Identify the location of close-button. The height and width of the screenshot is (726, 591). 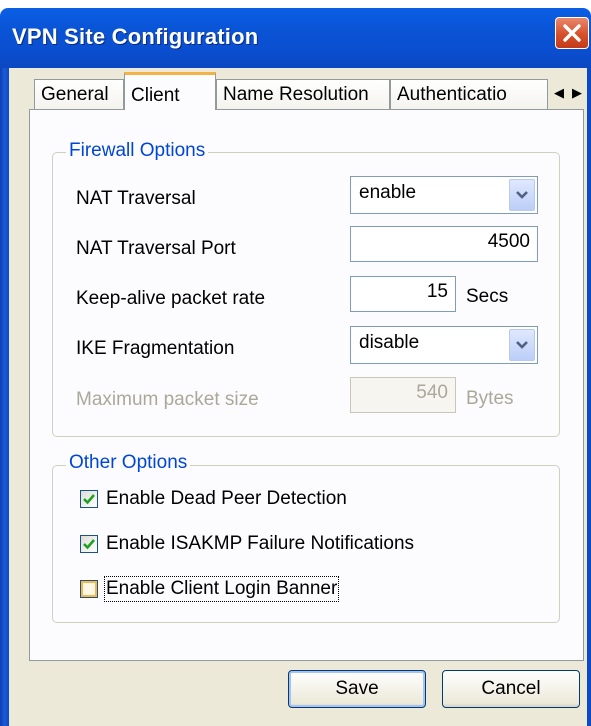
(572, 33).